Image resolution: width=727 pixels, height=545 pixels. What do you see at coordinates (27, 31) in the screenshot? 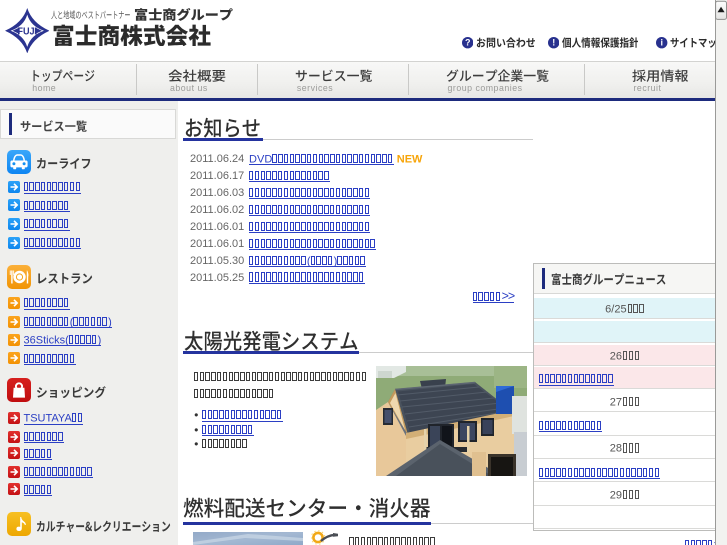
I see `svg-text: FUJI` at bounding box center [27, 31].